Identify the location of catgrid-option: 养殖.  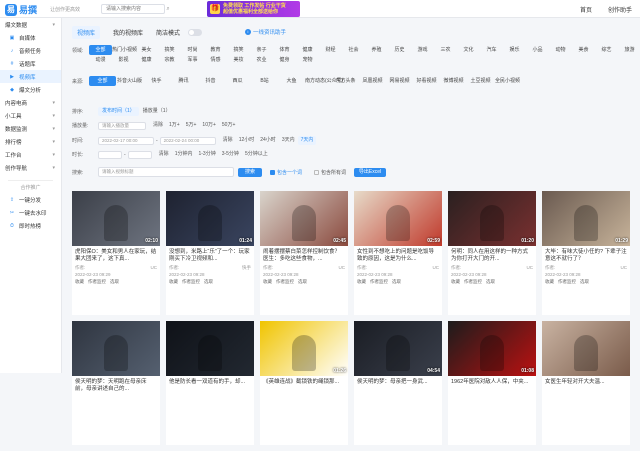
(376, 50).